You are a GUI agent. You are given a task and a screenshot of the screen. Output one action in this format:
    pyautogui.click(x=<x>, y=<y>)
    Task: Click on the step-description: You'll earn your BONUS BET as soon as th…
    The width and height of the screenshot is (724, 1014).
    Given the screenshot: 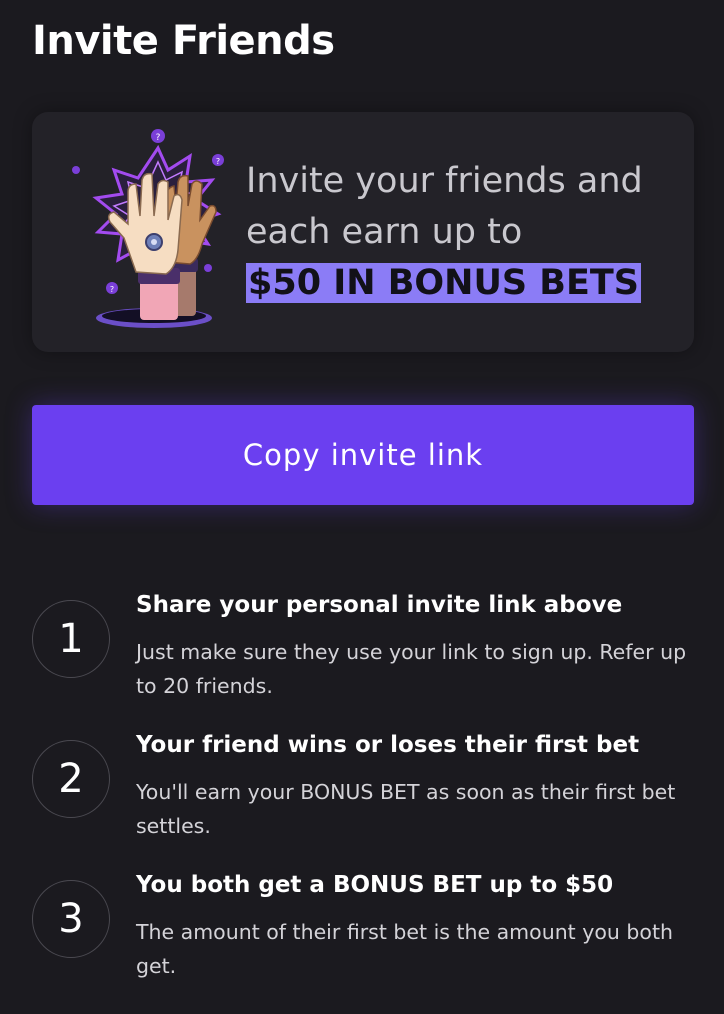 What is the action you would take?
    pyautogui.click(x=406, y=809)
    